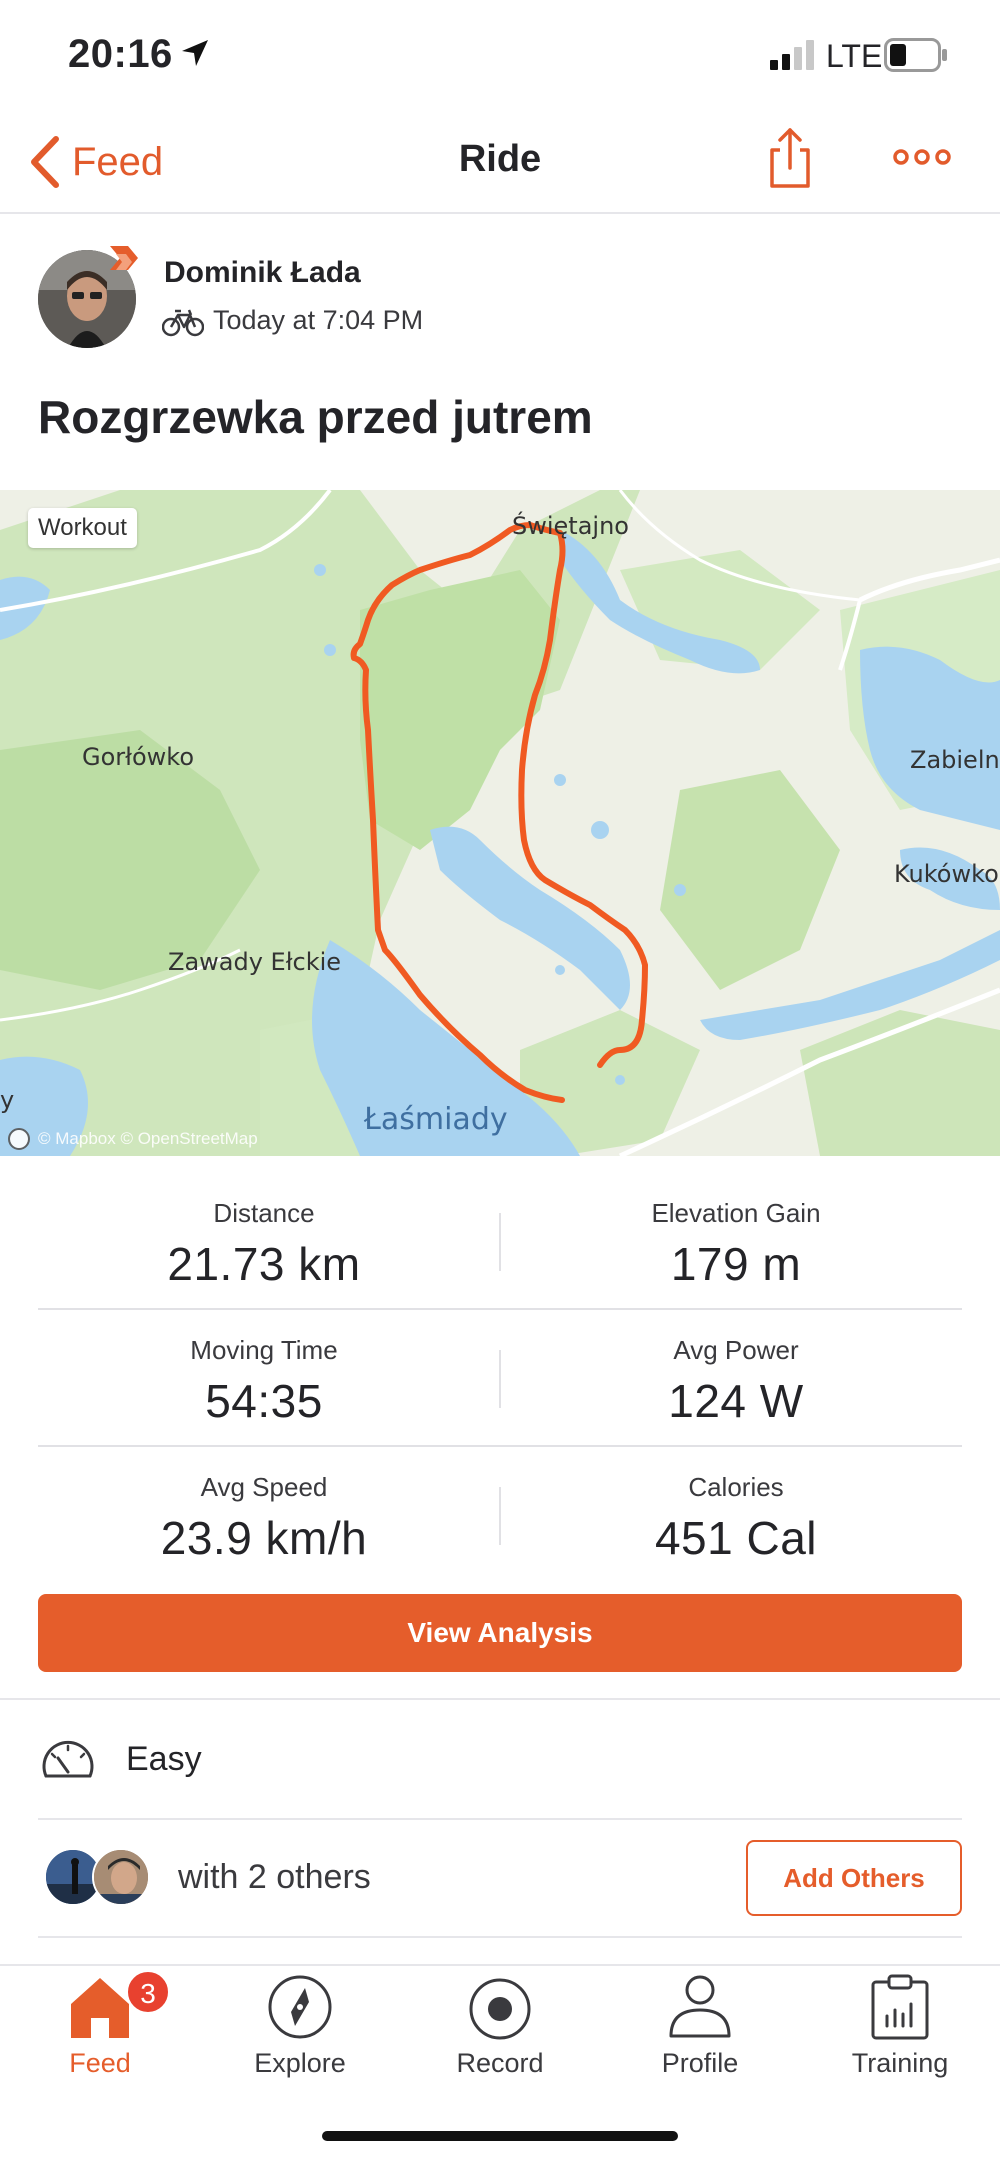 The height and width of the screenshot is (2164, 1000). What do you see at coordinates (792, 55) in the screenshot?
I see `signal-bars-icon` at bounding box center [792, 55].